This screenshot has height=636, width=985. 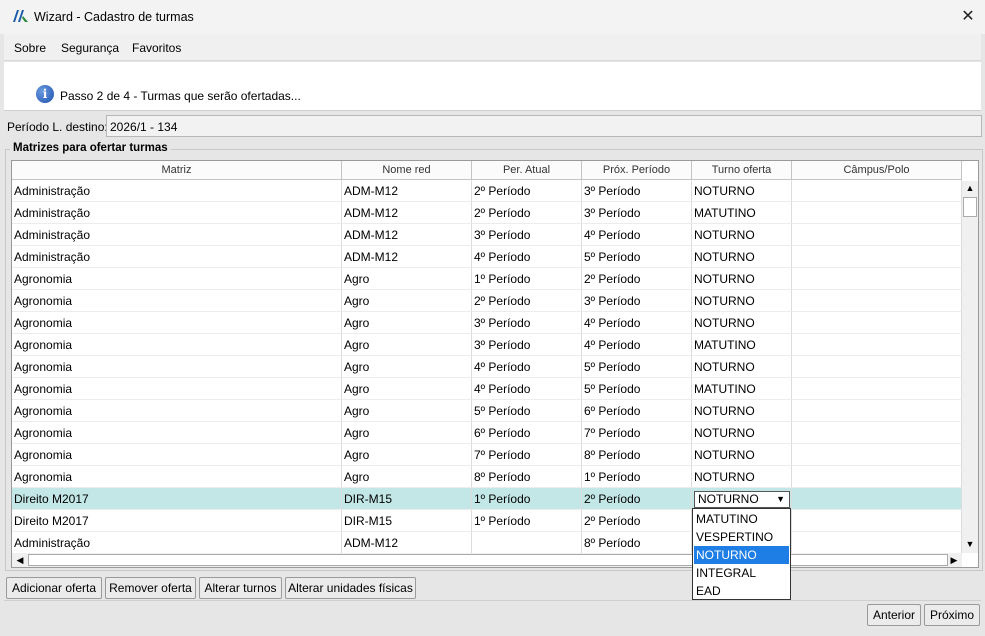 I want to click on menu-bar: Sobre Segurança Favoritos, so click(x=492, y=47).